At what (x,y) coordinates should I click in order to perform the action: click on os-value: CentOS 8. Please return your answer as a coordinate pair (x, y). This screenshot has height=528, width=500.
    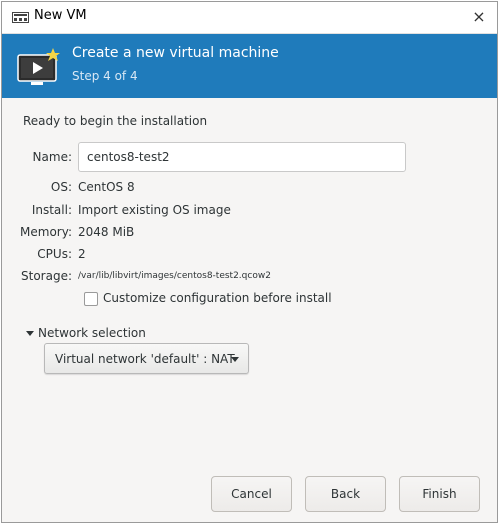
    Looking at the image, I should click on (106, 187).